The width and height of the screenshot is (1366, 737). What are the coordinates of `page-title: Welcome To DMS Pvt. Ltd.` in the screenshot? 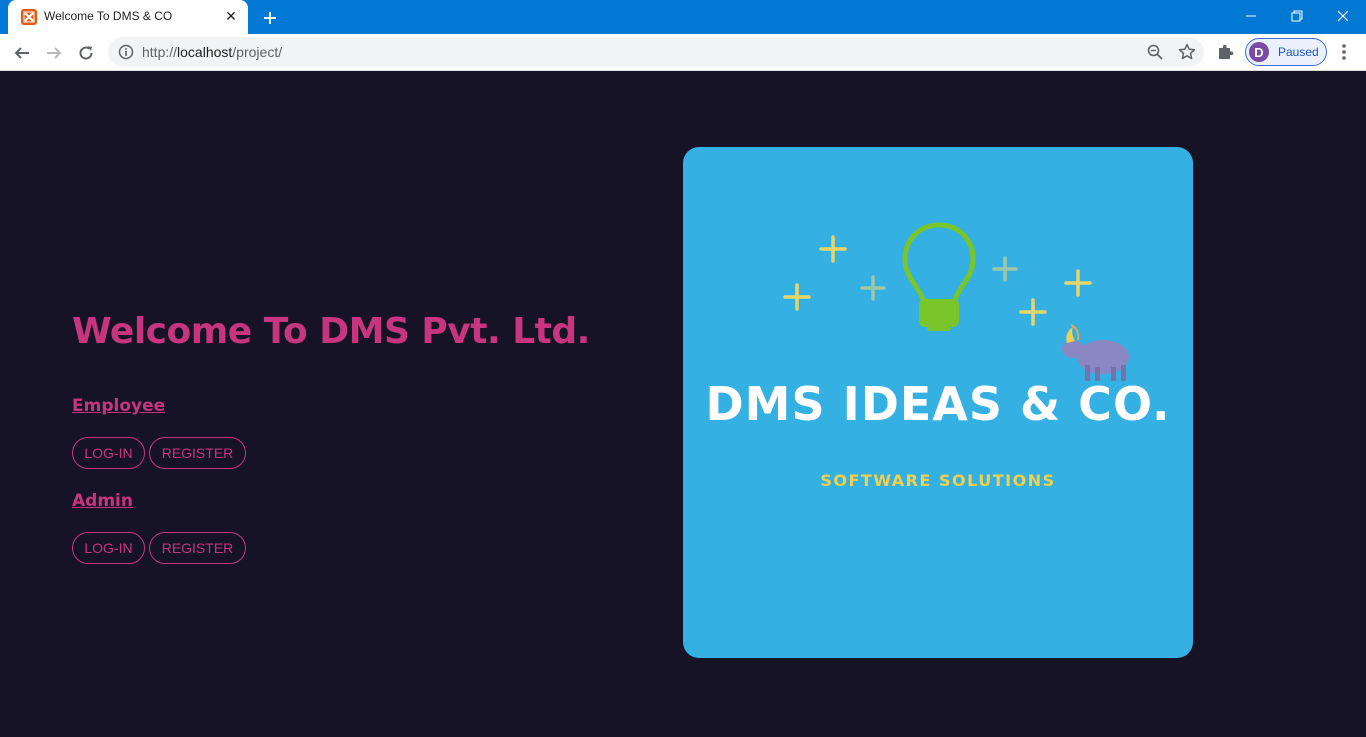 It's located at (331, 331).